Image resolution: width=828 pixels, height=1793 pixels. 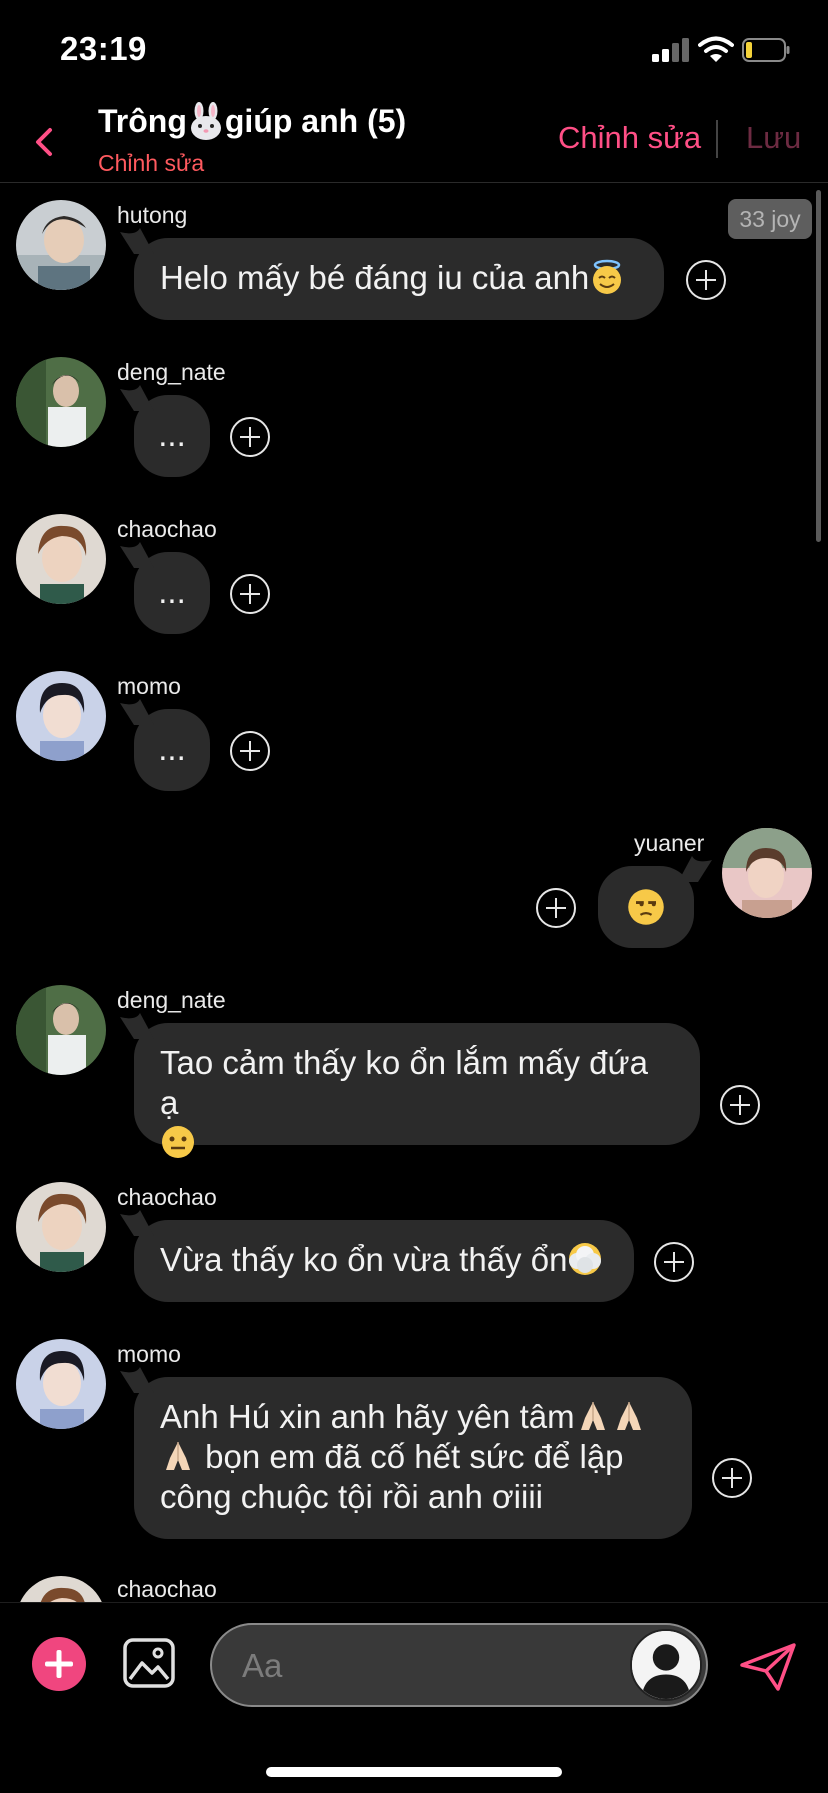 I want to click on message-text: Helo mấy bé đáng iu của anh, so click(x=375, y=277).